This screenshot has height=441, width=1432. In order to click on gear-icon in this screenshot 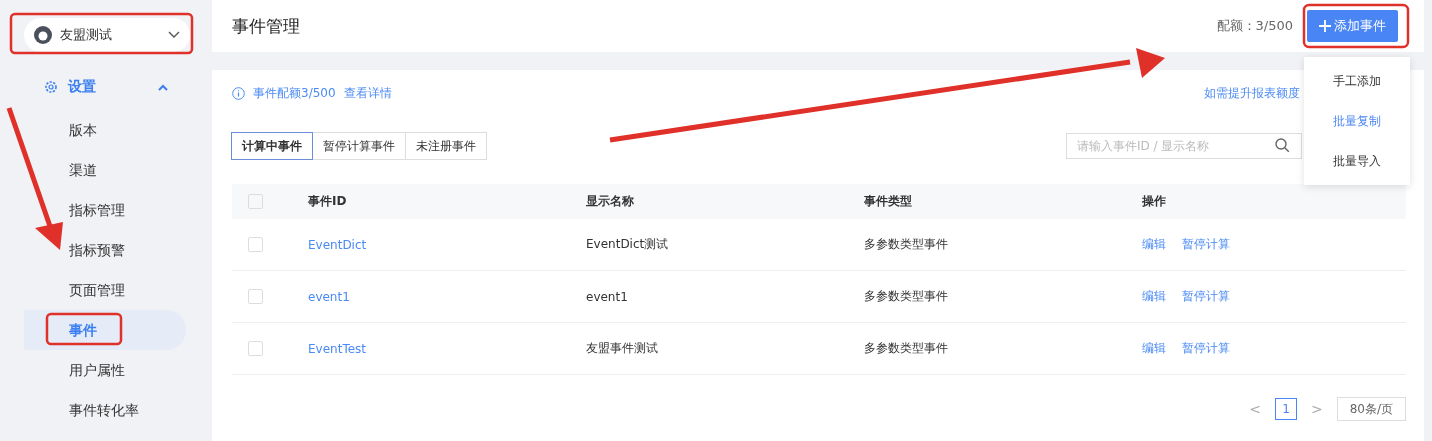, I will do `click(51, 87)`.